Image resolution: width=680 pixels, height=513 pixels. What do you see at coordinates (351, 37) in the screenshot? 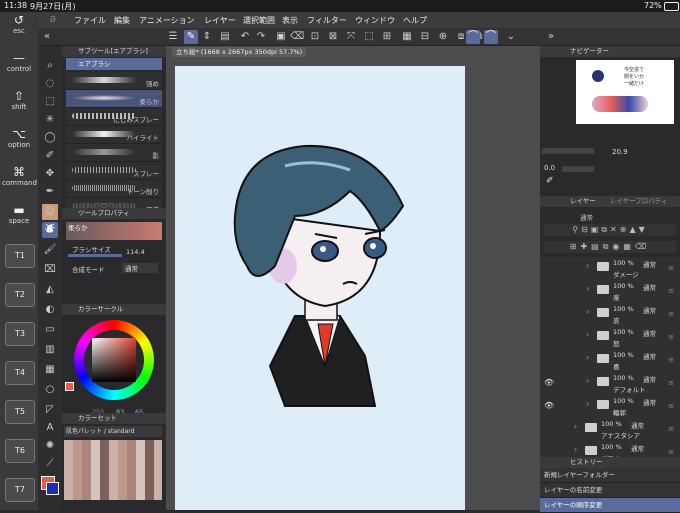
I see `transform-icon: ⤧` at bounding box center [351, 37].